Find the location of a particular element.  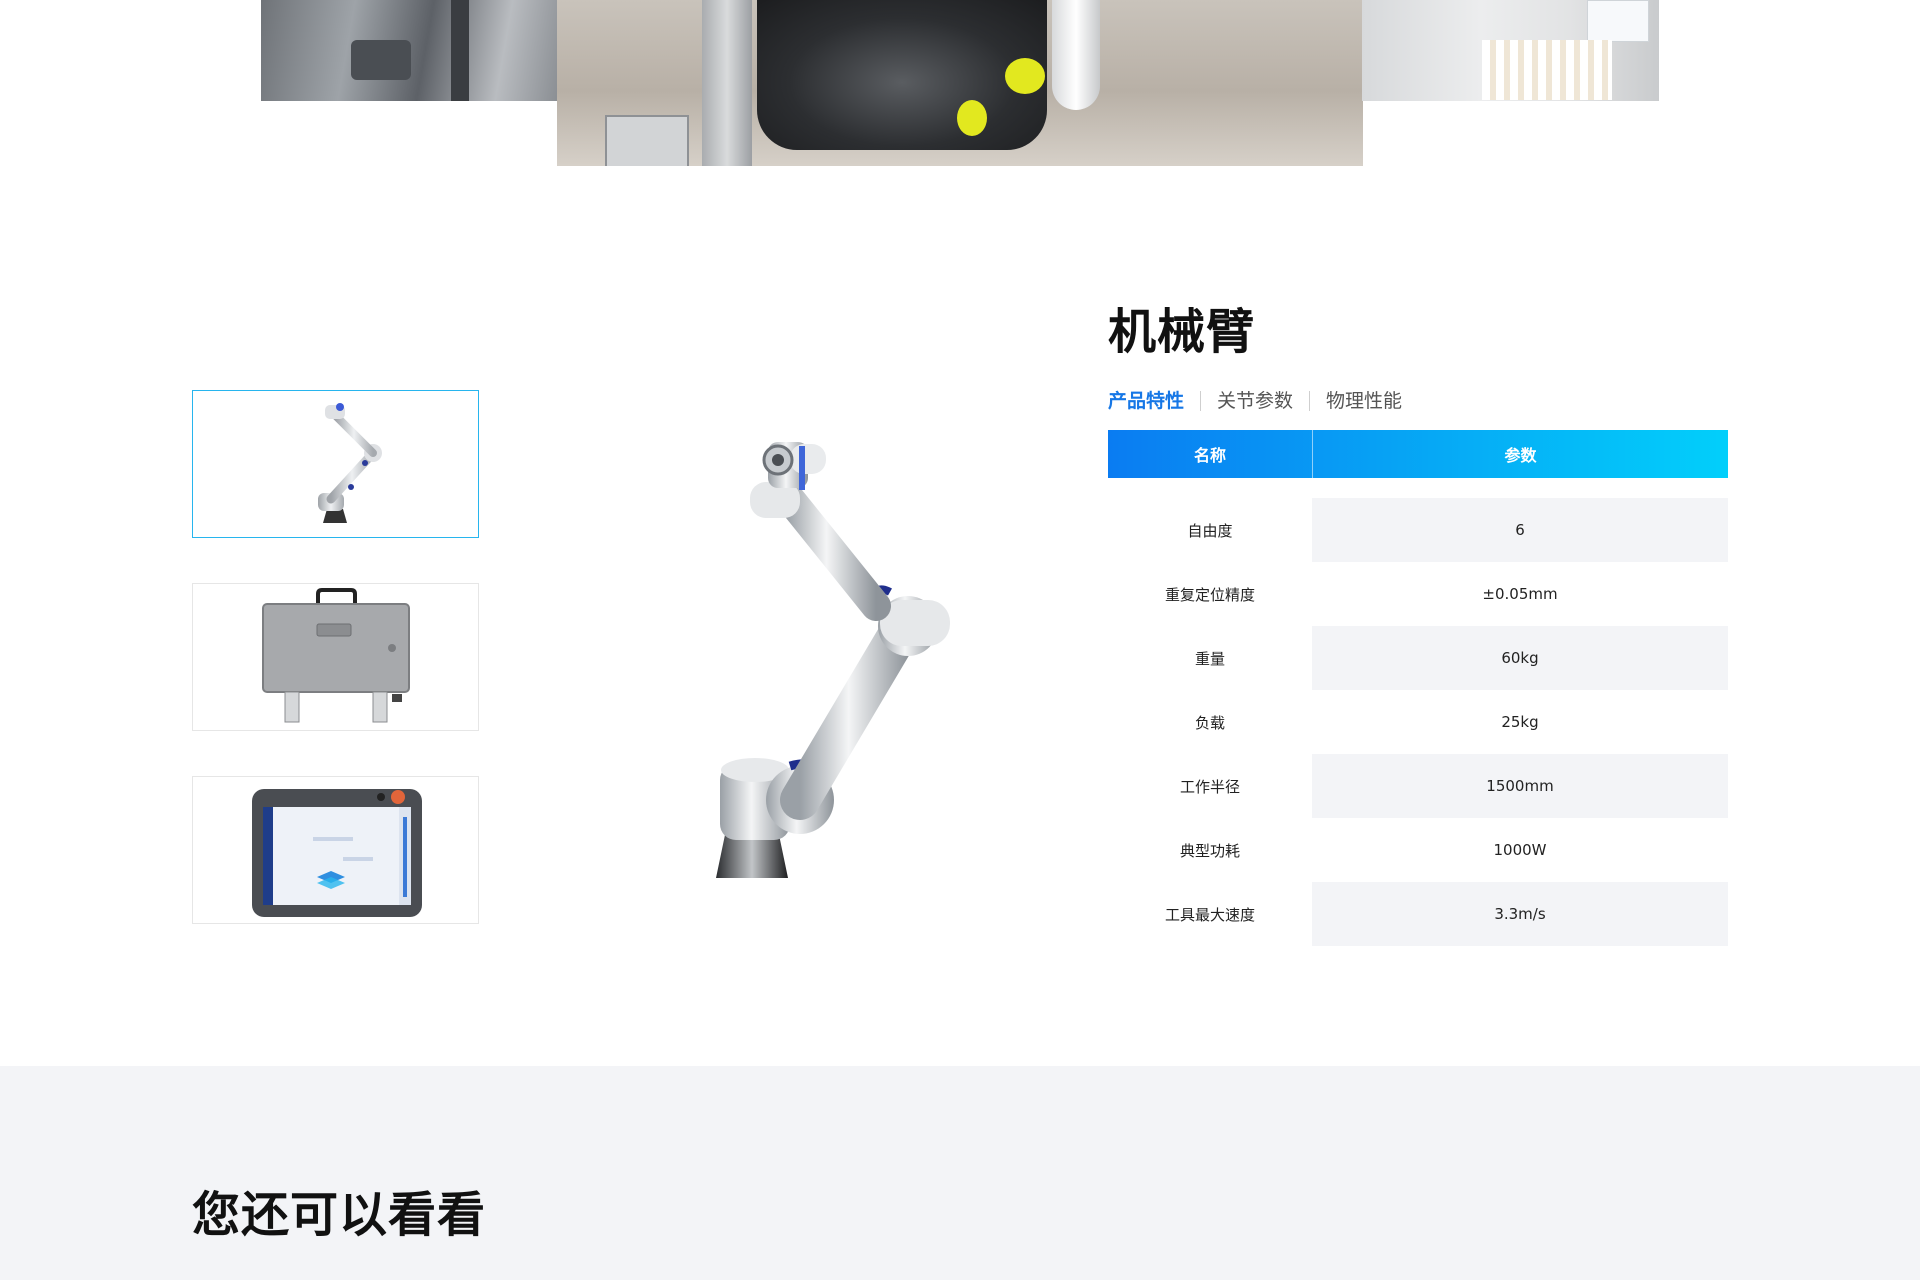

pillar-graphic is located at coordinates (727, 83).